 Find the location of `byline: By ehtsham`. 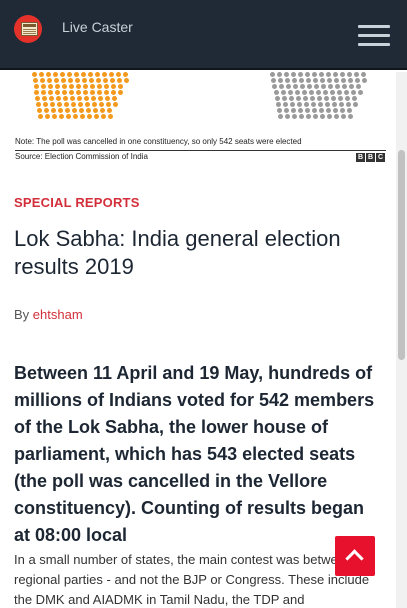

byline: By ehtsham is located at coordinates (48, 314).